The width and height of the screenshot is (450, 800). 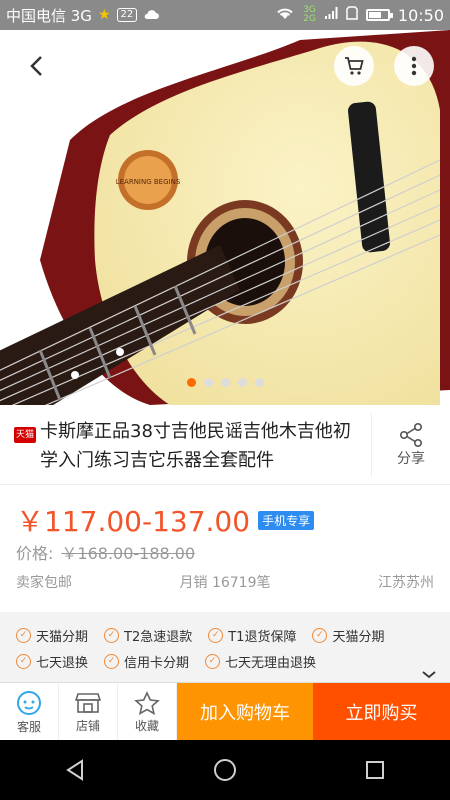 I want to click on customer-service-icon, so click(x=29, y=702).